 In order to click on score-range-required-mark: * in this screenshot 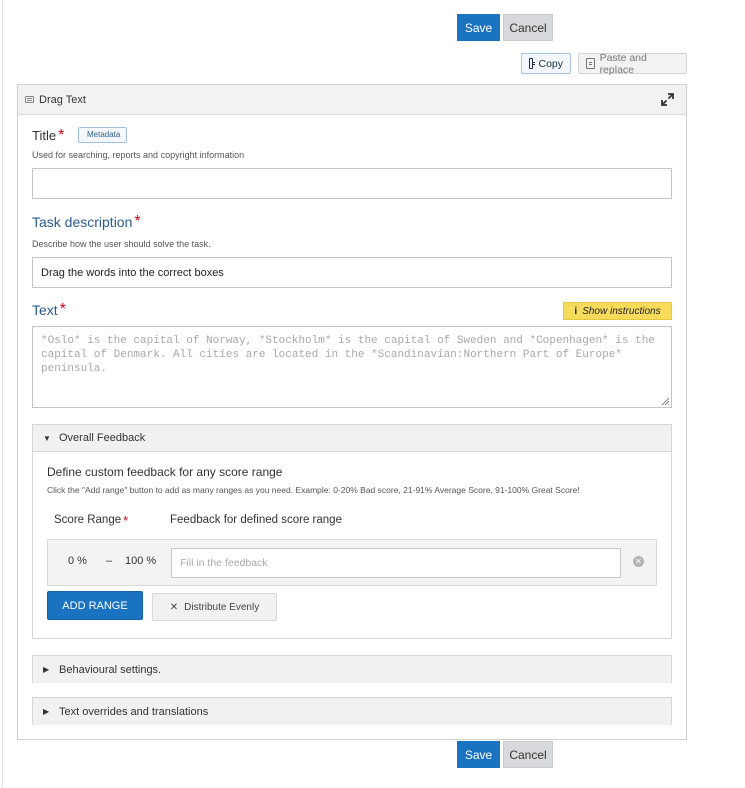, I will do `click(126, 520)`.